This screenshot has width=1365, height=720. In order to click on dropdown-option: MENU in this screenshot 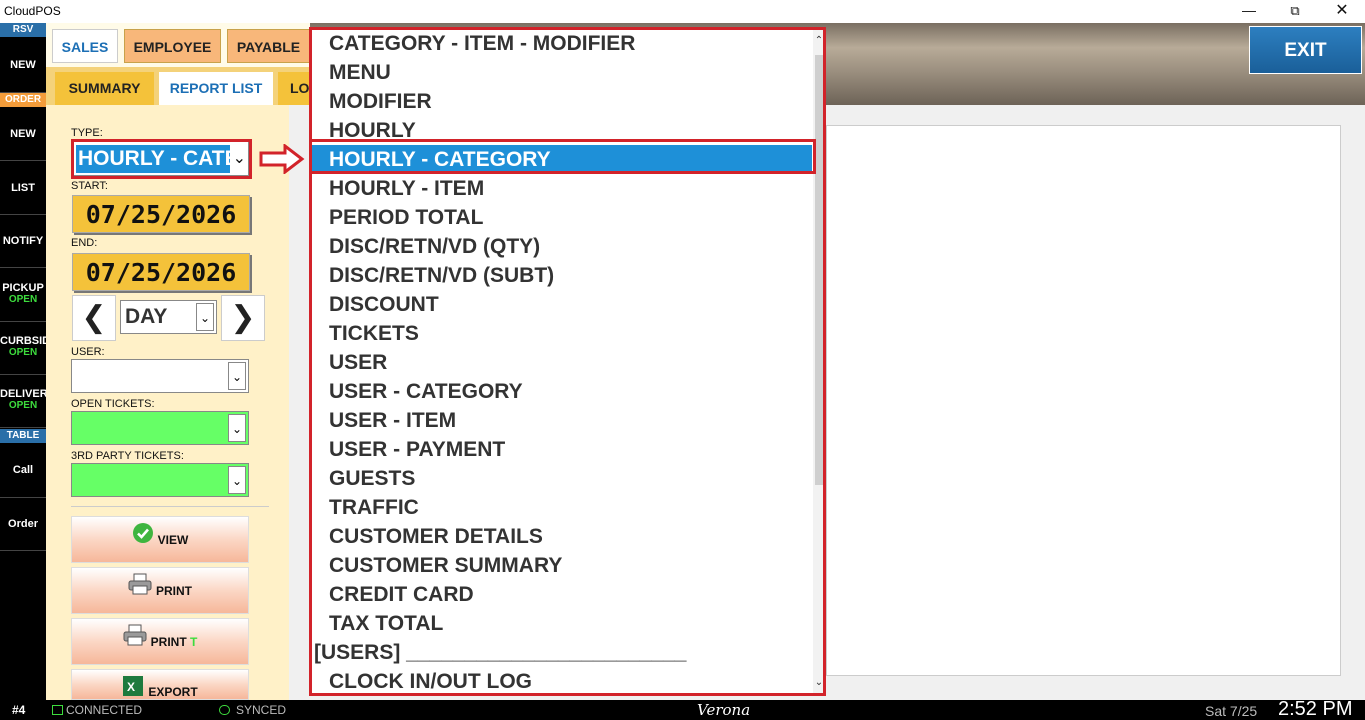, I will do `click(562, 72)`.